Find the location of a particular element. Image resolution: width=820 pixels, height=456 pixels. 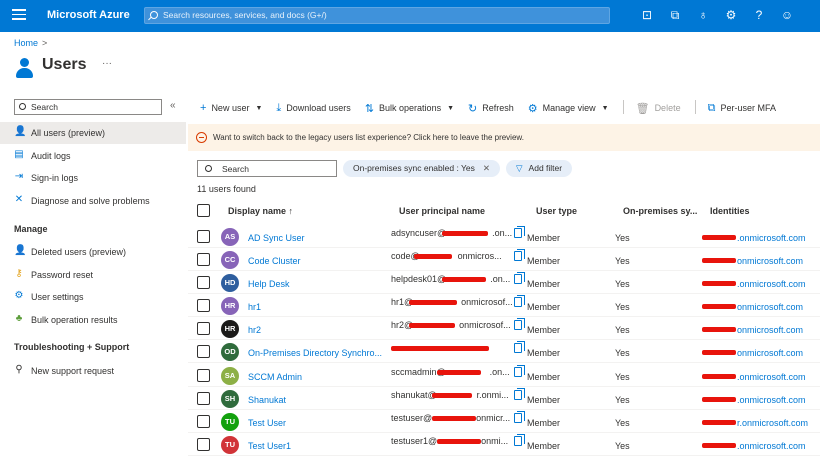

sidebar-item-diagnose: ✕ Diagnose and solve problems is located at coordinates (93, 201).